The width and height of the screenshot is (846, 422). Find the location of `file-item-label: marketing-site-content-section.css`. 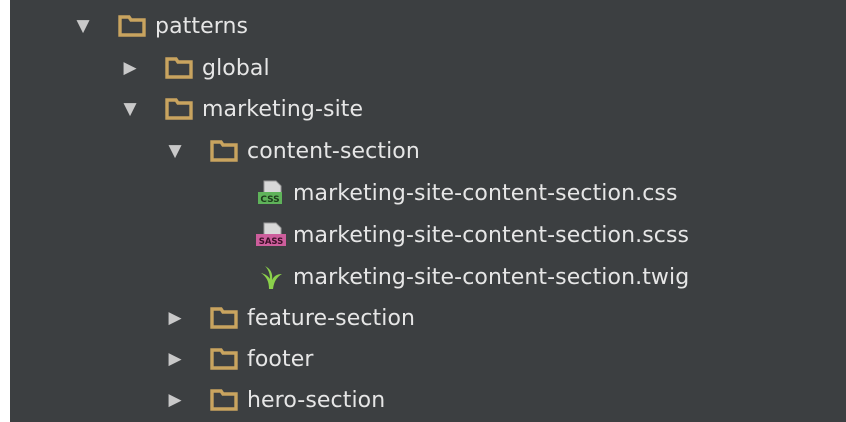

file-item-label: marketing-site-content-section.css is located at coordinates (485, 193).